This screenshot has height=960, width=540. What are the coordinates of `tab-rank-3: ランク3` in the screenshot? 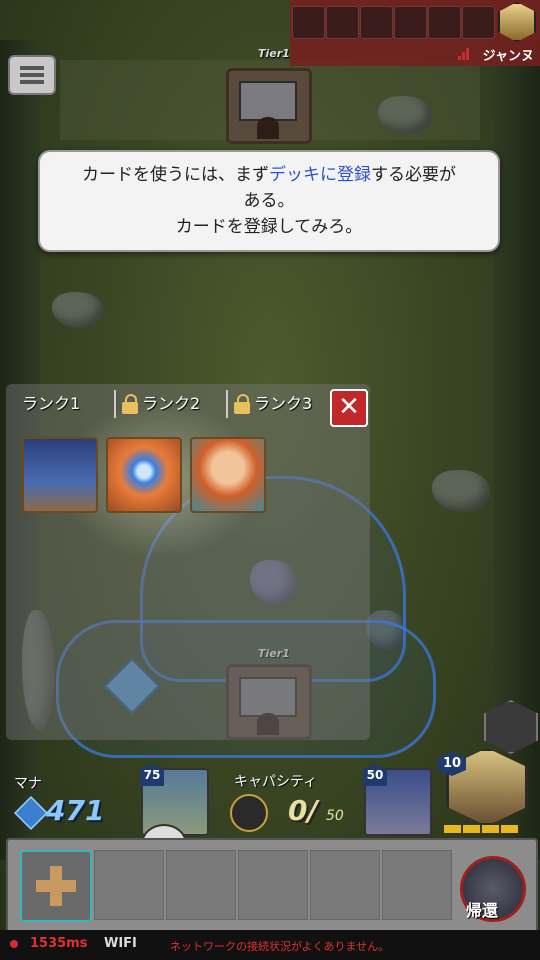 It's located at (283, 404).